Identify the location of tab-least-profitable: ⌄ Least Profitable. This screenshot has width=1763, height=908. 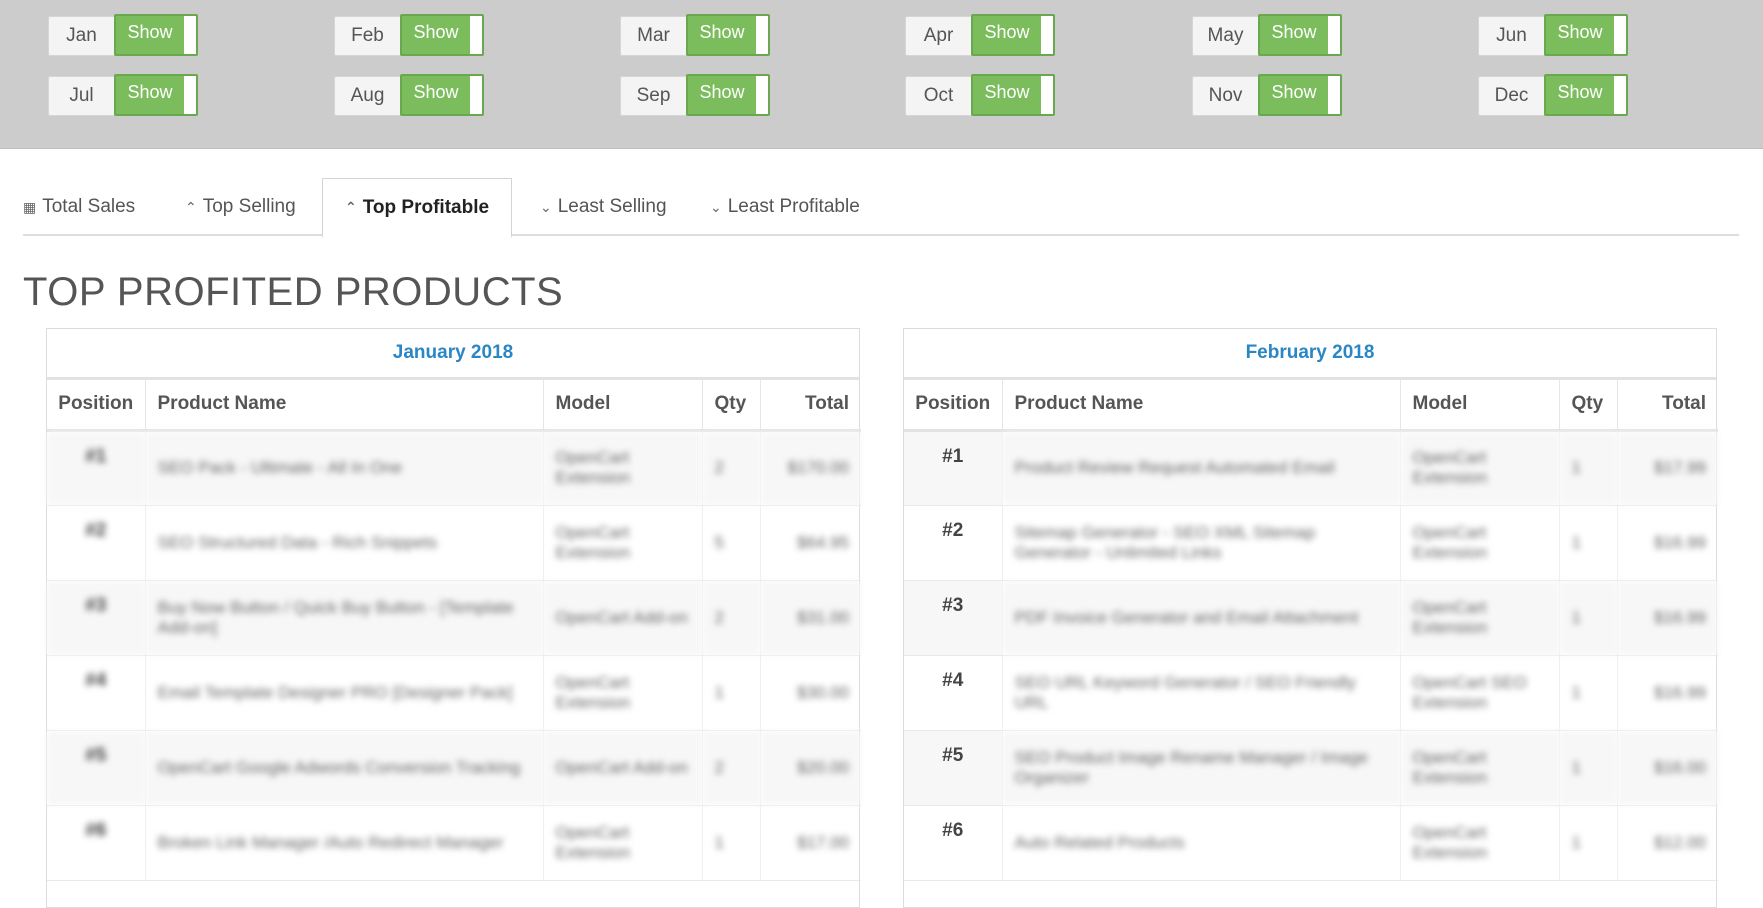
(785, 207).